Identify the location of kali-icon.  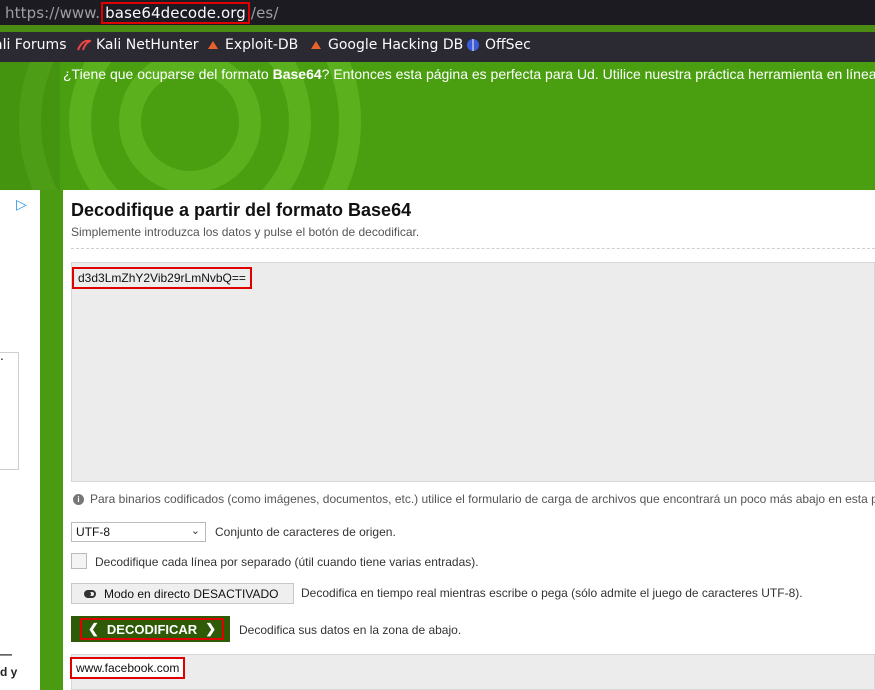
(84, 45).